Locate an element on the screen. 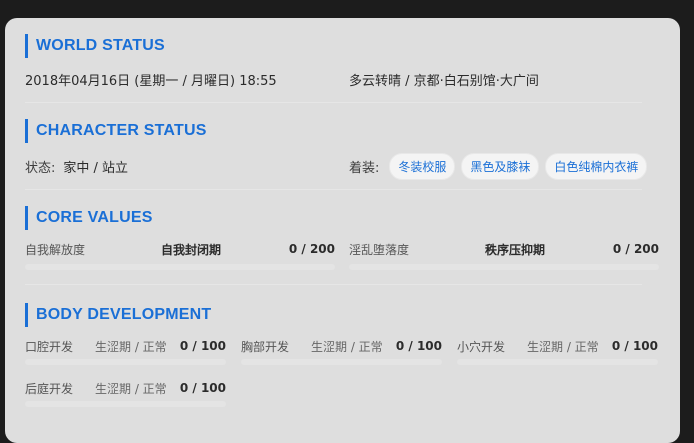 The height and width of the screenshot is (443, 694). core-values-row: 自我解放度 自我封闭期 0 / 200 淫乱堕落度 秩序压抑期 0 / 200 is located at coordinates (342, 255).